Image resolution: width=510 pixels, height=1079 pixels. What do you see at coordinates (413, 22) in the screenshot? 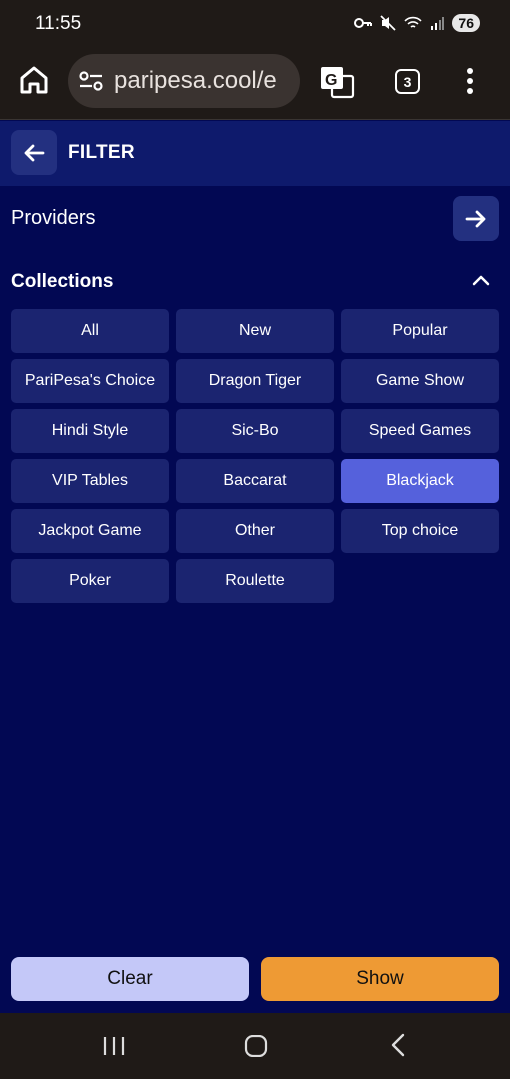
I see `wifi-icon` at bounding box center [413, 22].